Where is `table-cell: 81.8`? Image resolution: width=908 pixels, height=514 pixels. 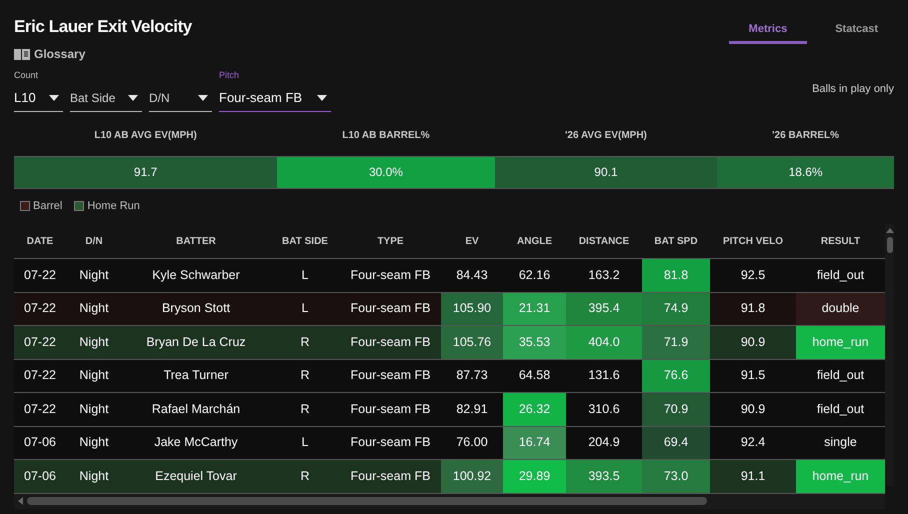
table-cell: 81.8 is located at coordinates (676, 275).